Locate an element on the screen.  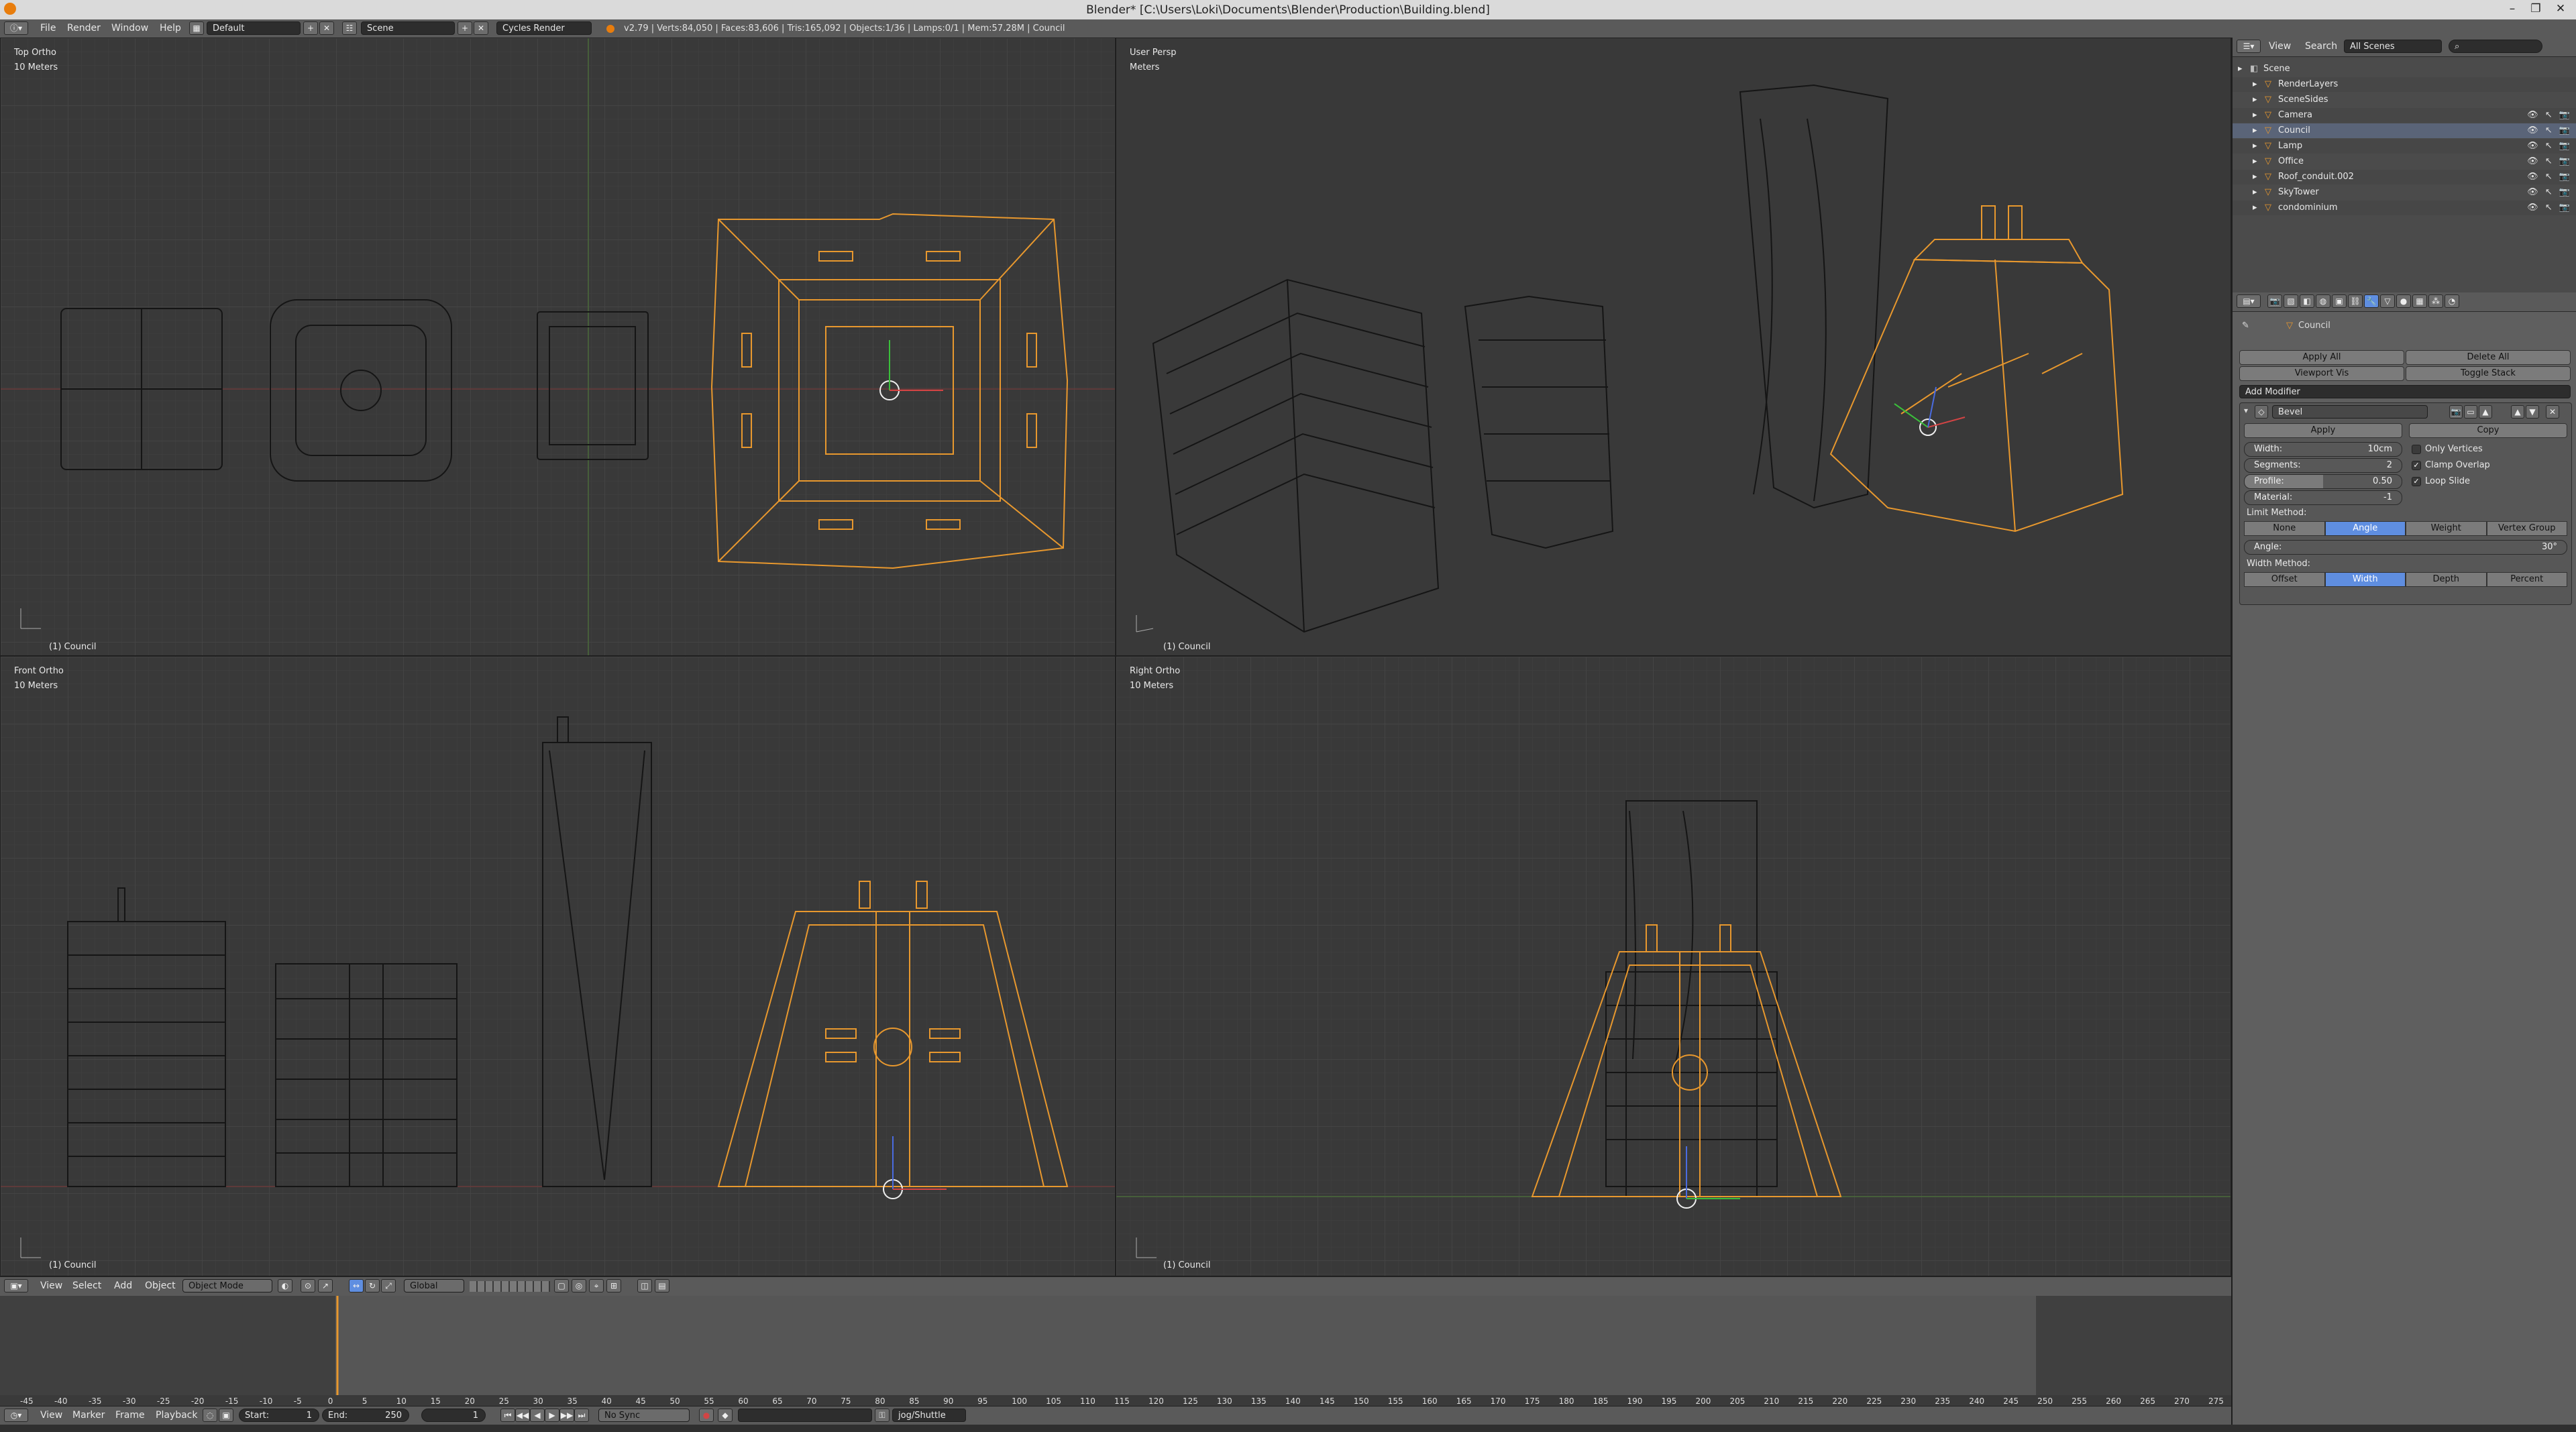
viewport-toggle-icon: ▭ is located at coordinates (2470, 412).